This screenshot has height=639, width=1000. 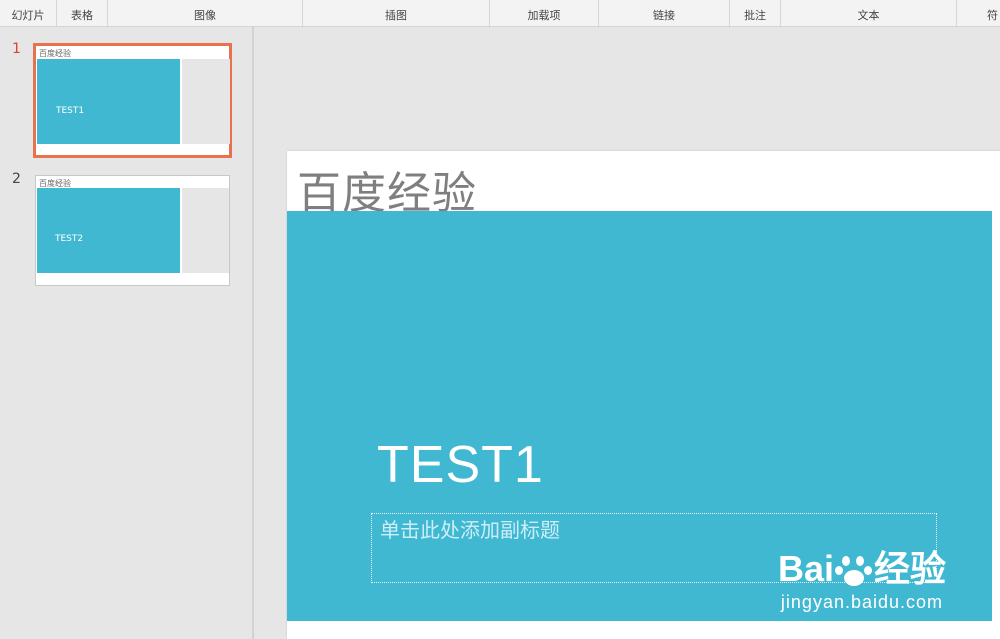 I want to click on ribbon-group-links: 链接, so click(x=664, y=13).